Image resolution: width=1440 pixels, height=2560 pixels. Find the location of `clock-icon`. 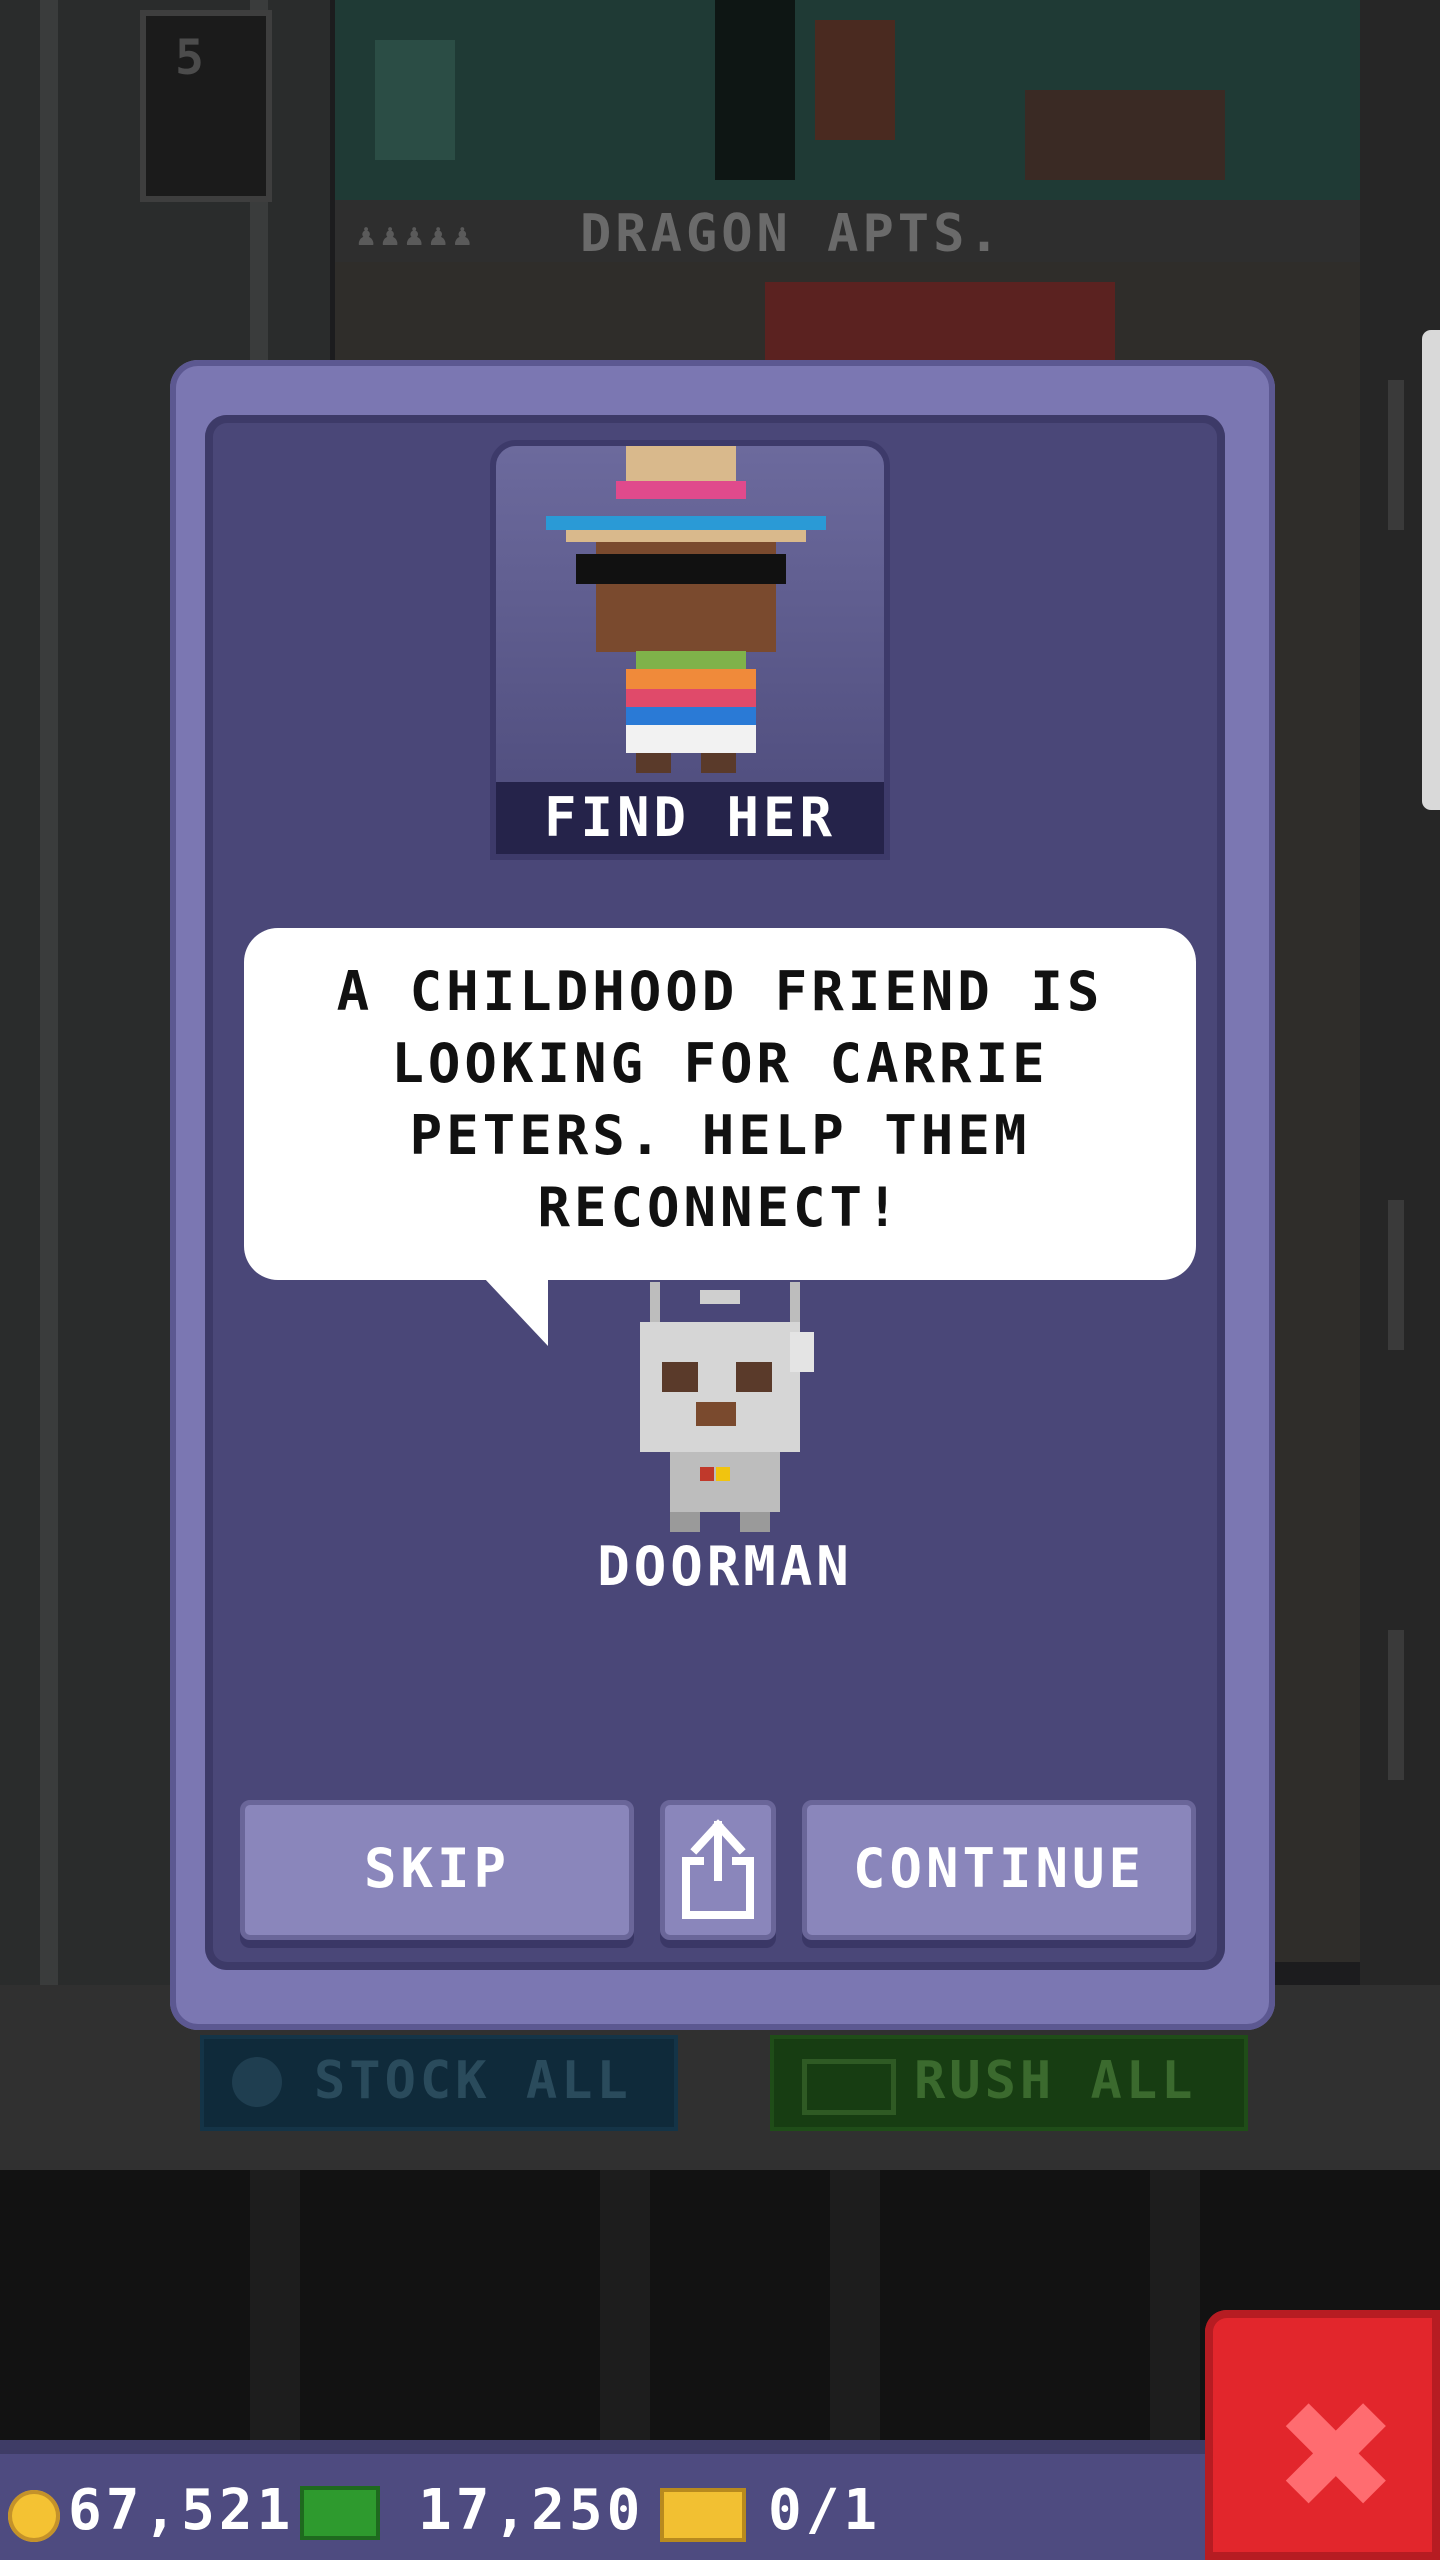

clock-icon is located at coordinates (257, 2082).